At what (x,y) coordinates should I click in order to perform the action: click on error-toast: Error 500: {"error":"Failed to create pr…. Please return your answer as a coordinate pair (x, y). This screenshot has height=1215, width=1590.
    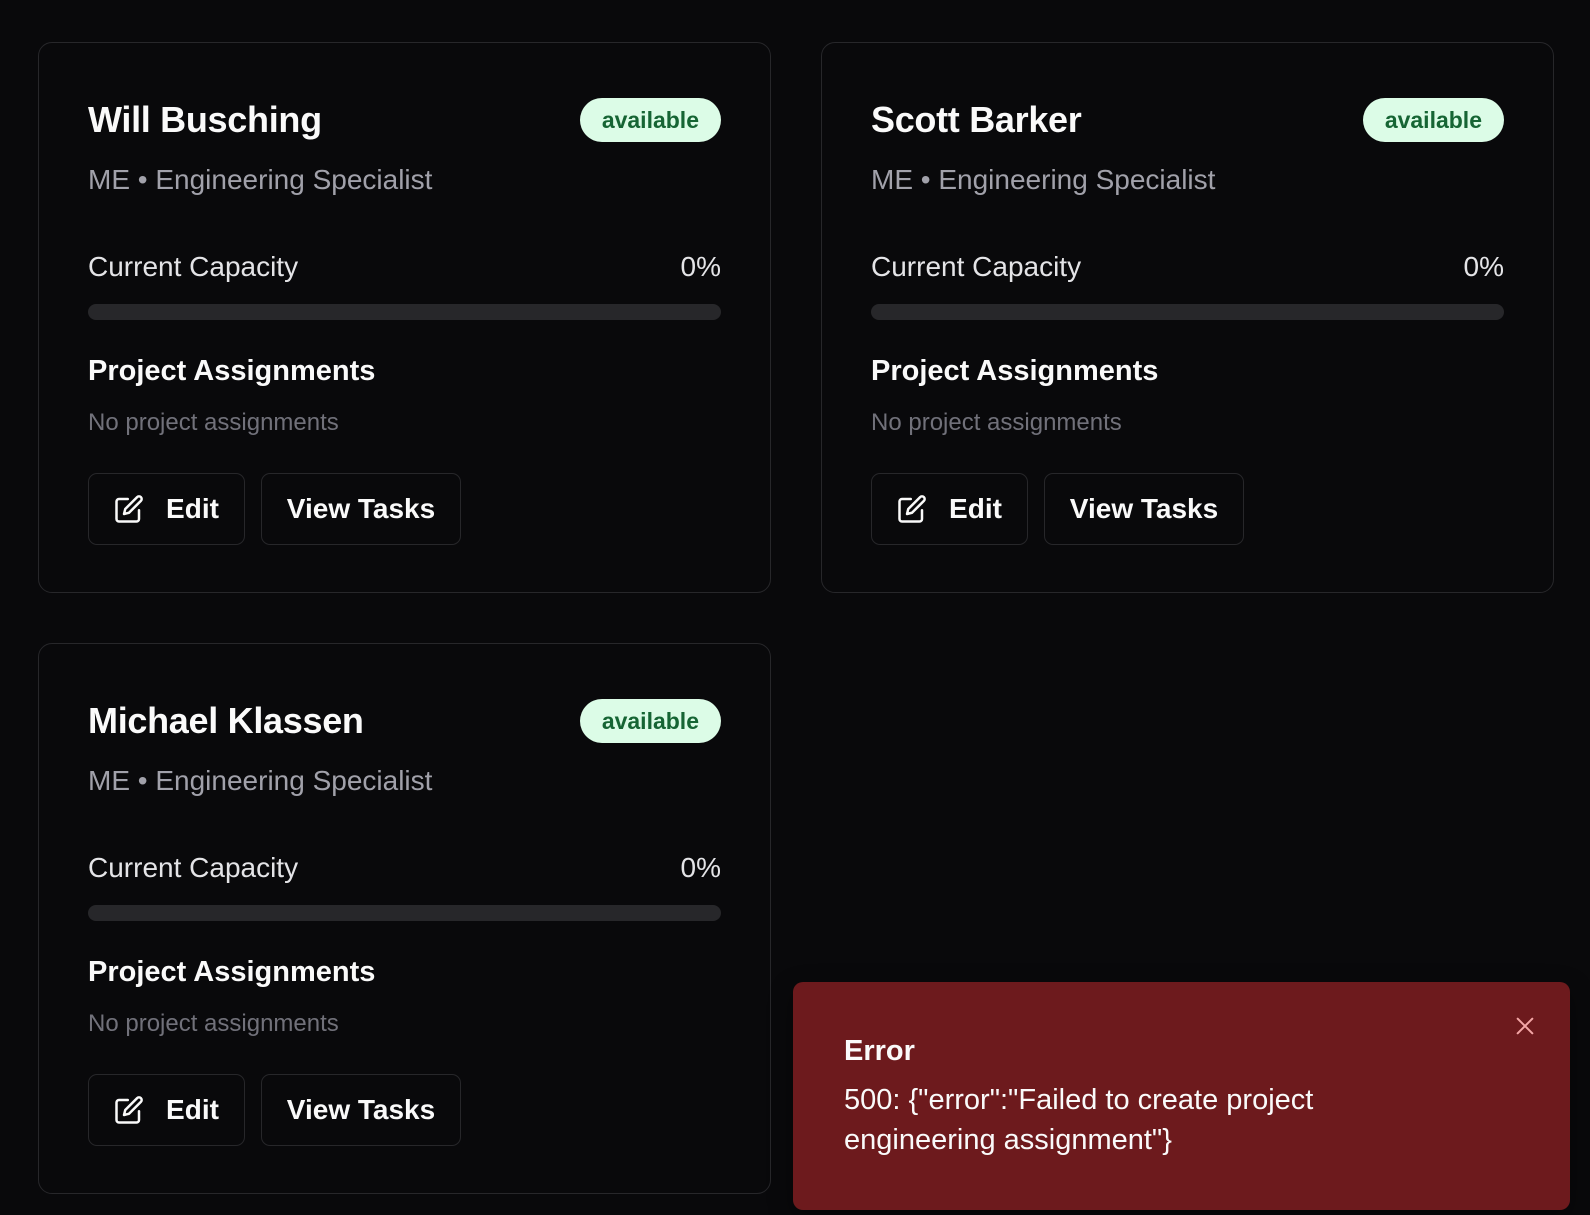
    Looking at the image, I should click on (1181, 1096).